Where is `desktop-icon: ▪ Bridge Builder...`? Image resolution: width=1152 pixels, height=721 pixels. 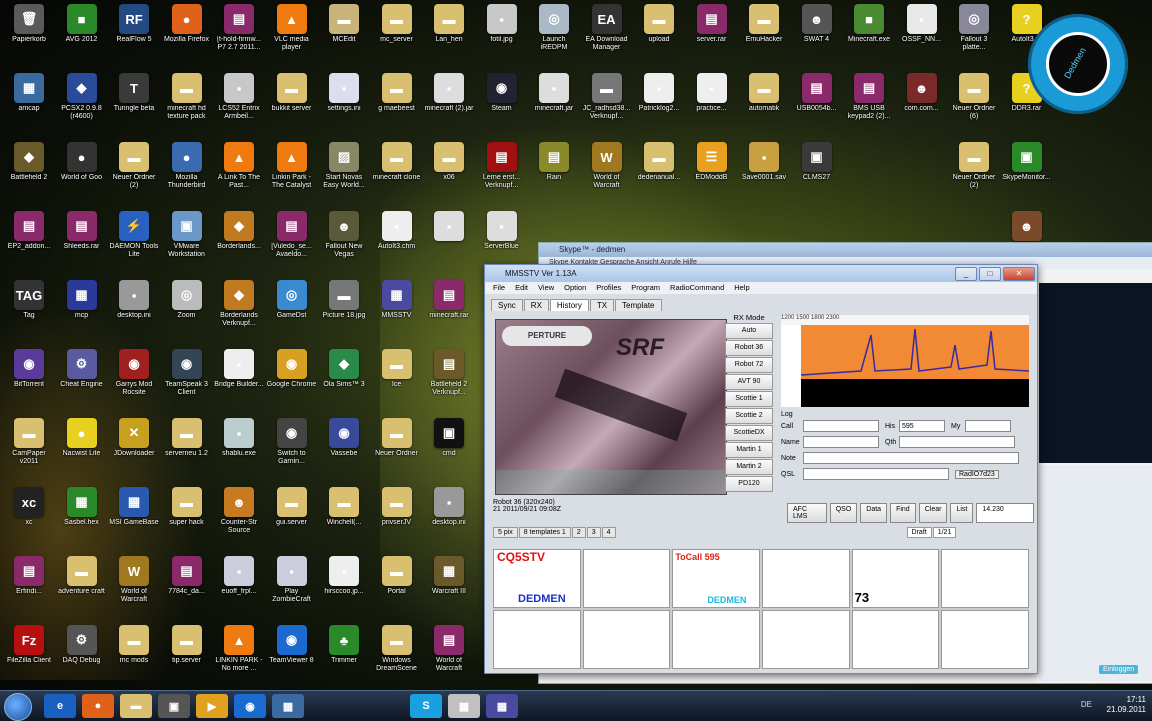 desktop-icon: ▪ Bridge Builder... is located at coordinates (239, 381).